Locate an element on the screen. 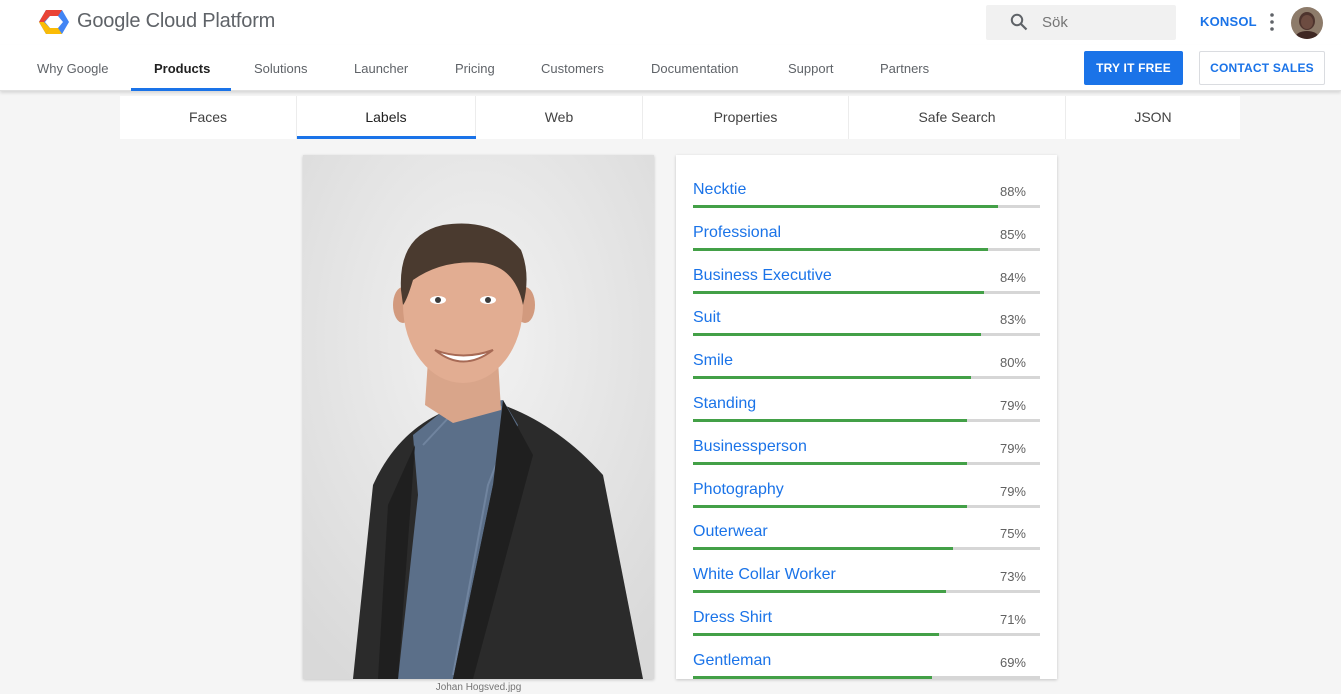 This screenshot has height=694, width=1341. label-percent: 69% is located at coordinates (1012, 662).